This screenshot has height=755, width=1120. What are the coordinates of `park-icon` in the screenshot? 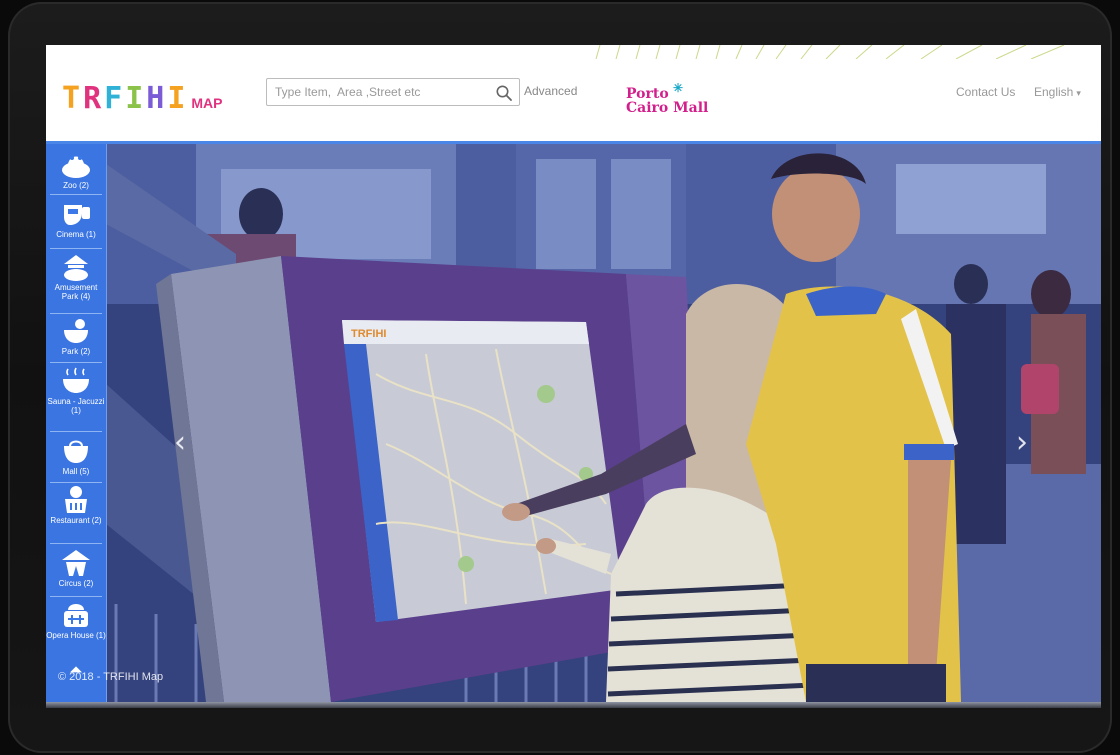 It's located at (76, 331).